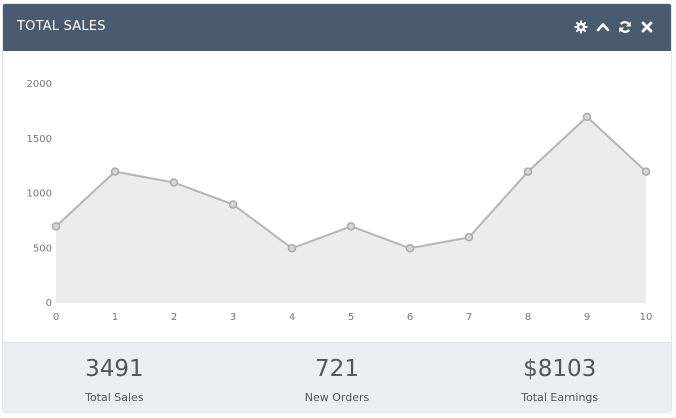  Describe the element at coordinates (114, 397) in the screenshot. I see `stat-label: Total Sales` at that location.